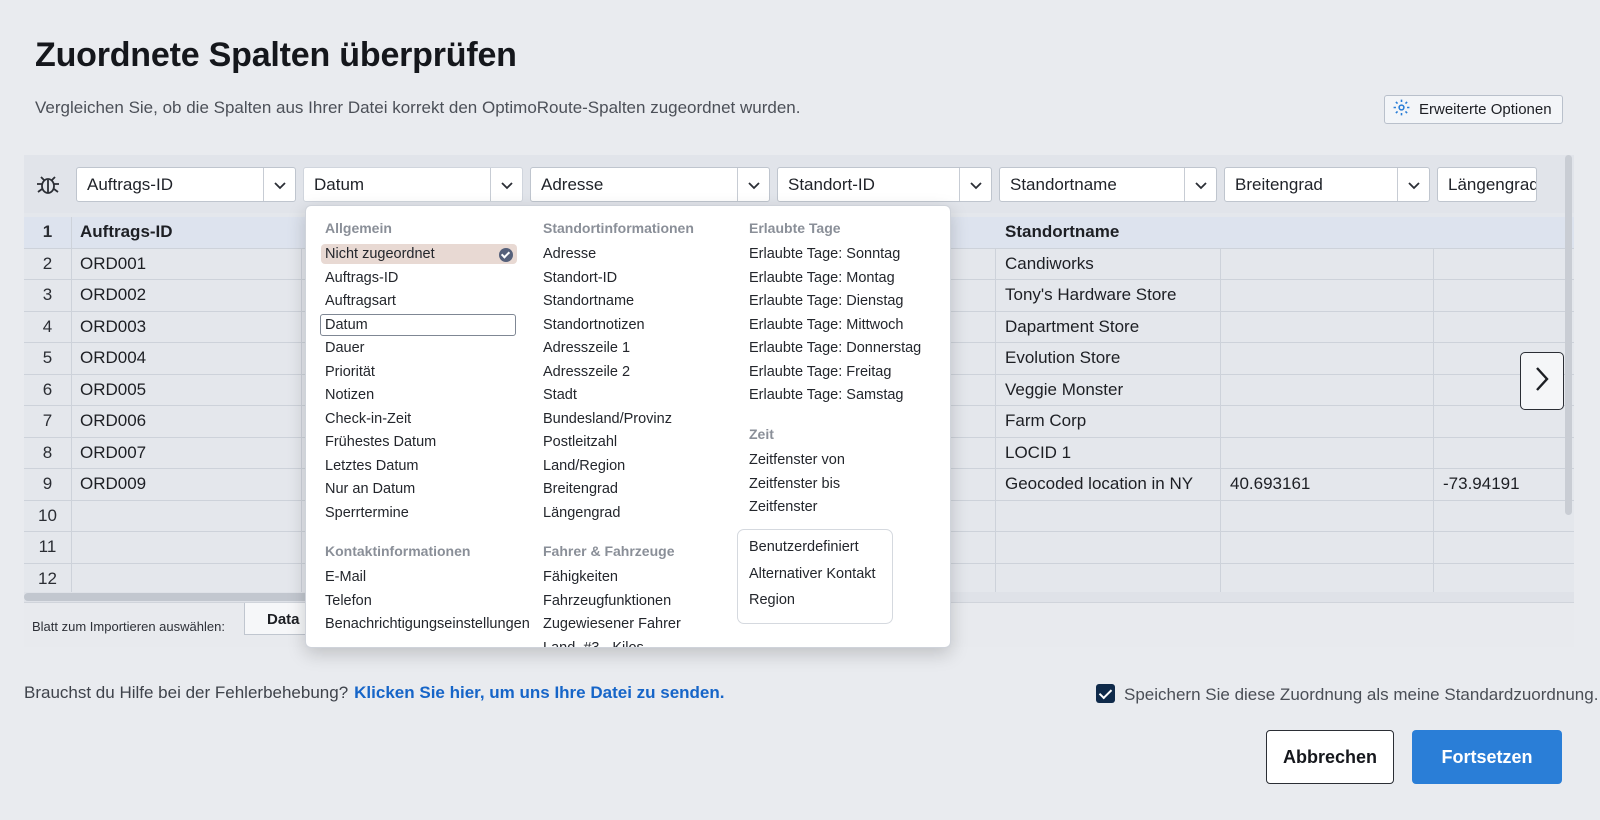  Describe the element at coordinates (1481, 484) in the screenshot. I see `cell-longitude: -73.94191` at that location.